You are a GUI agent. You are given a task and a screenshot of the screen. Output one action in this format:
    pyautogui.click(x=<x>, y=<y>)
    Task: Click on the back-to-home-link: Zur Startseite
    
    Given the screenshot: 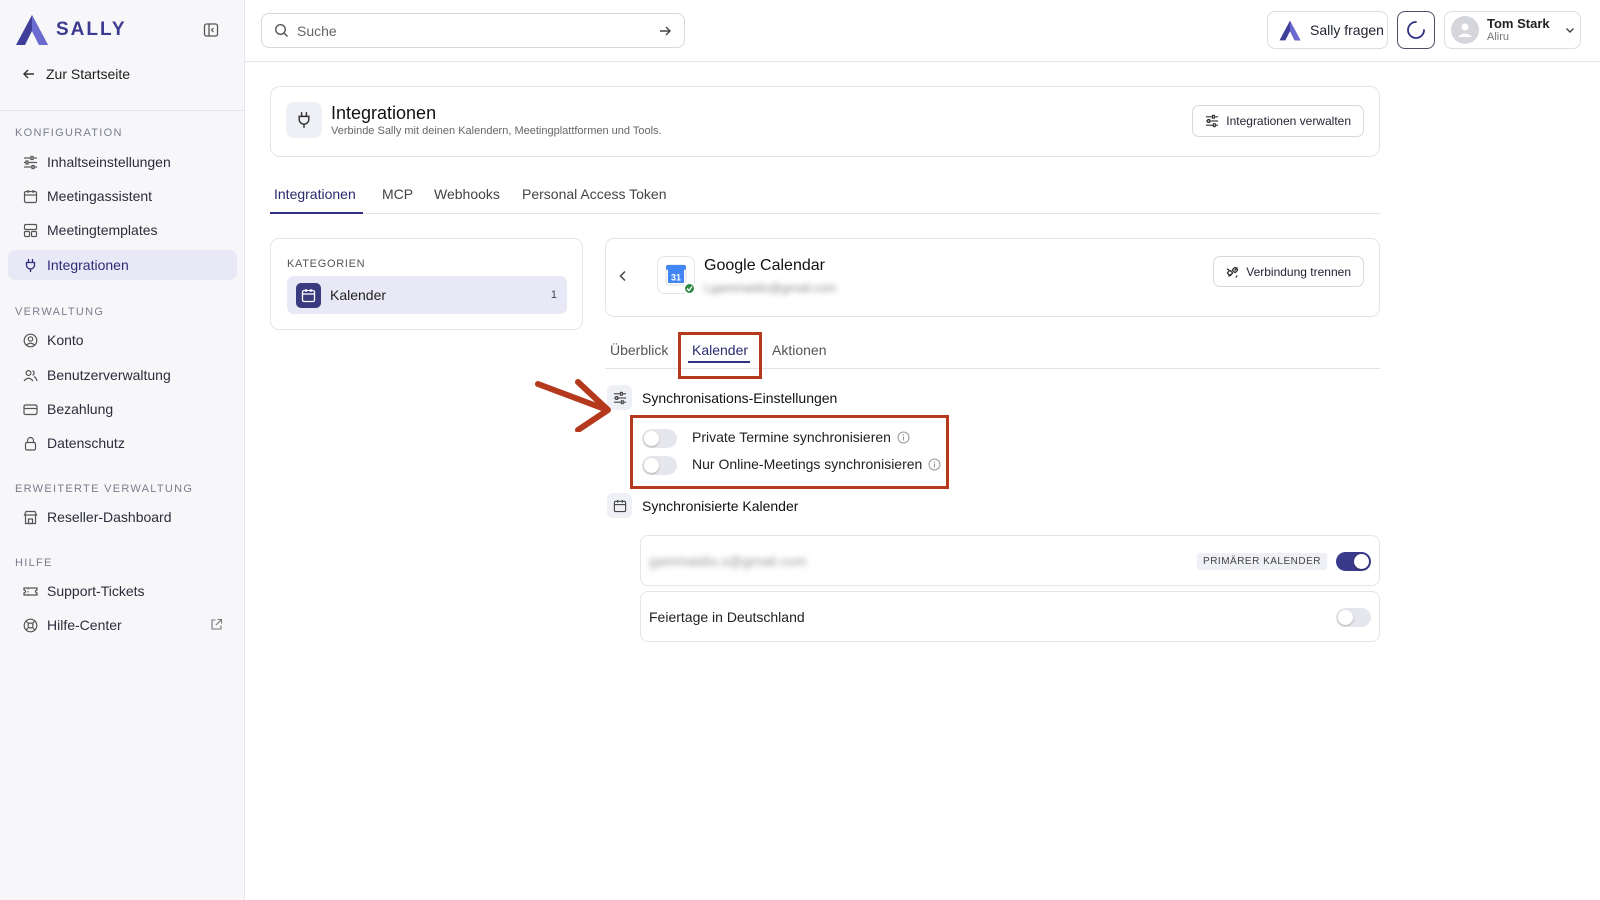 What is the action you would take?
    pyautogui.click(x=76, y=74)
    